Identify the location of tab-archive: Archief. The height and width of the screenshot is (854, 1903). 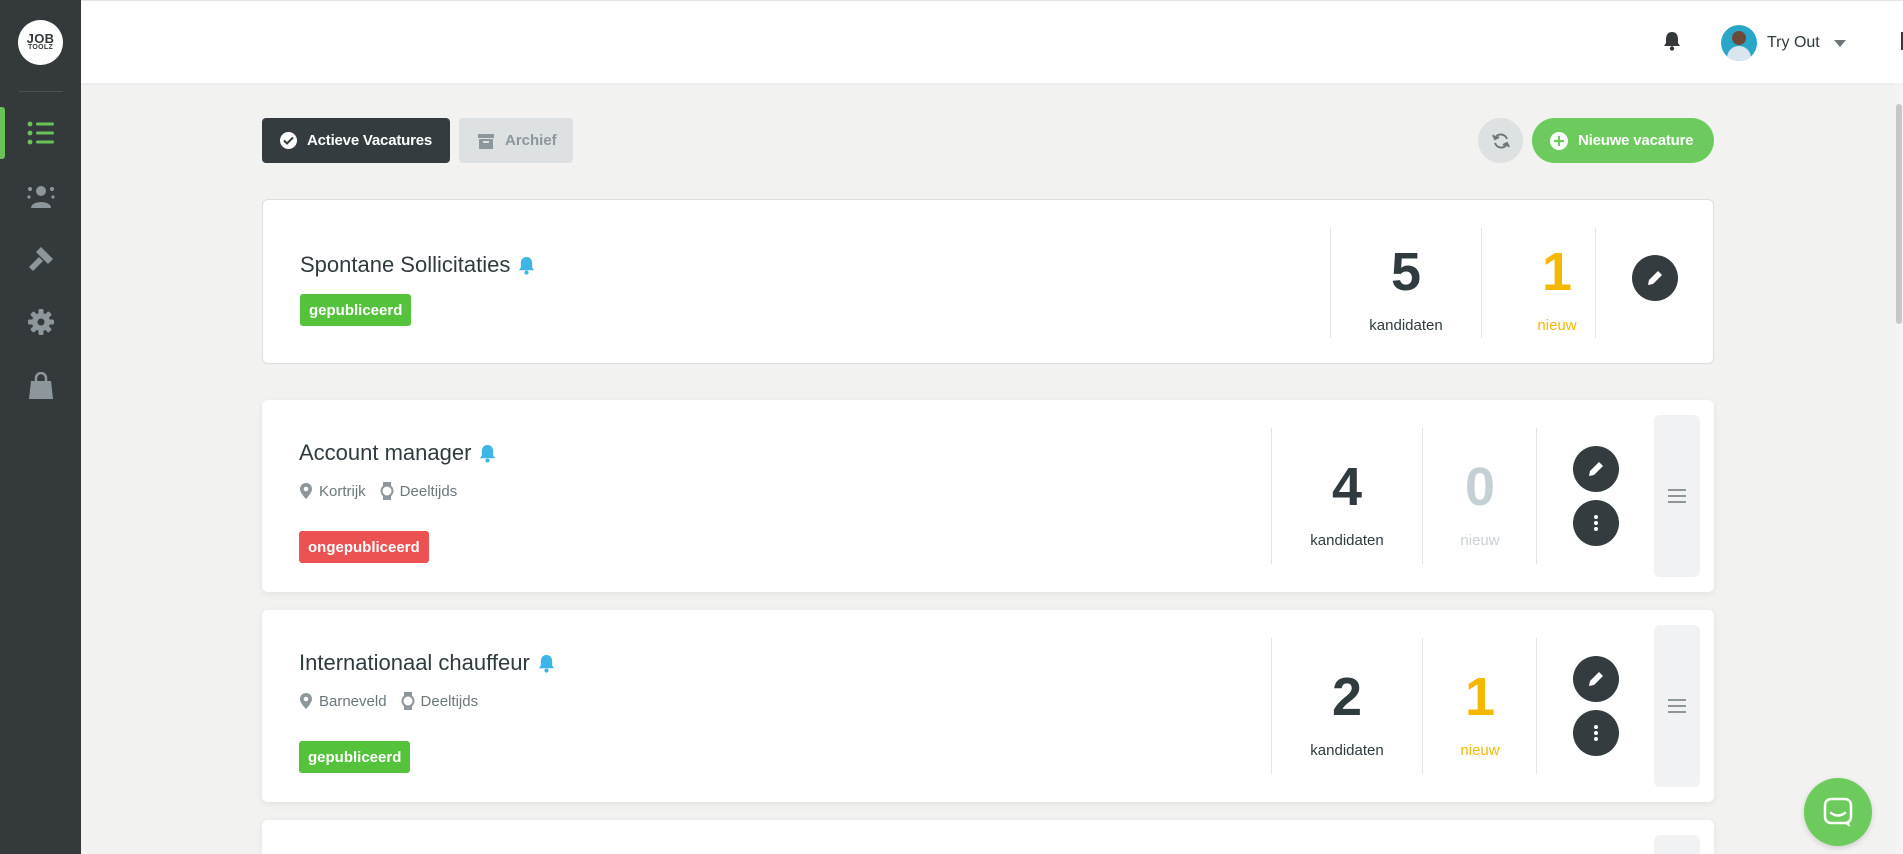
(516, 140).